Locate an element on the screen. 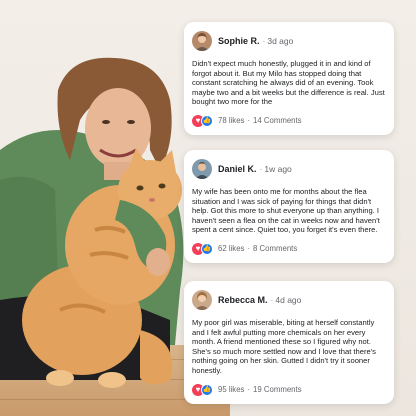  comments-count: 19 Comments is located at coordinates (277, 389).